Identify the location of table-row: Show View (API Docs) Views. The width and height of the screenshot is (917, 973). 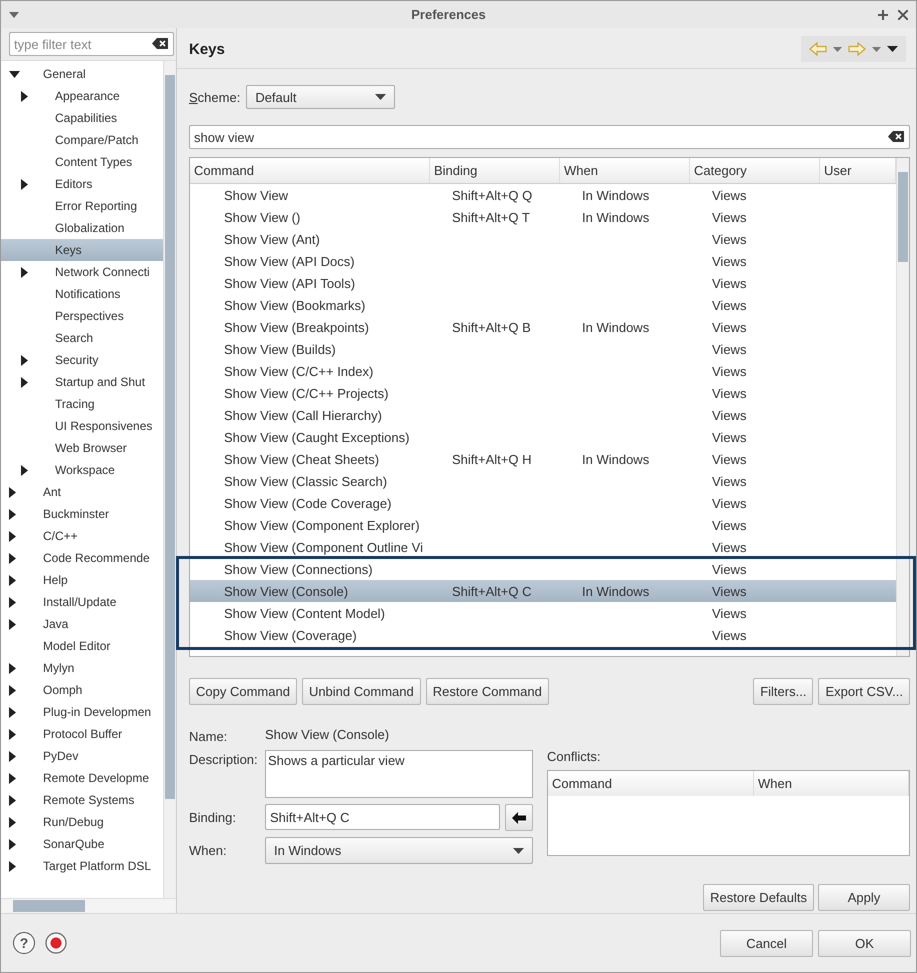
(543, 261).